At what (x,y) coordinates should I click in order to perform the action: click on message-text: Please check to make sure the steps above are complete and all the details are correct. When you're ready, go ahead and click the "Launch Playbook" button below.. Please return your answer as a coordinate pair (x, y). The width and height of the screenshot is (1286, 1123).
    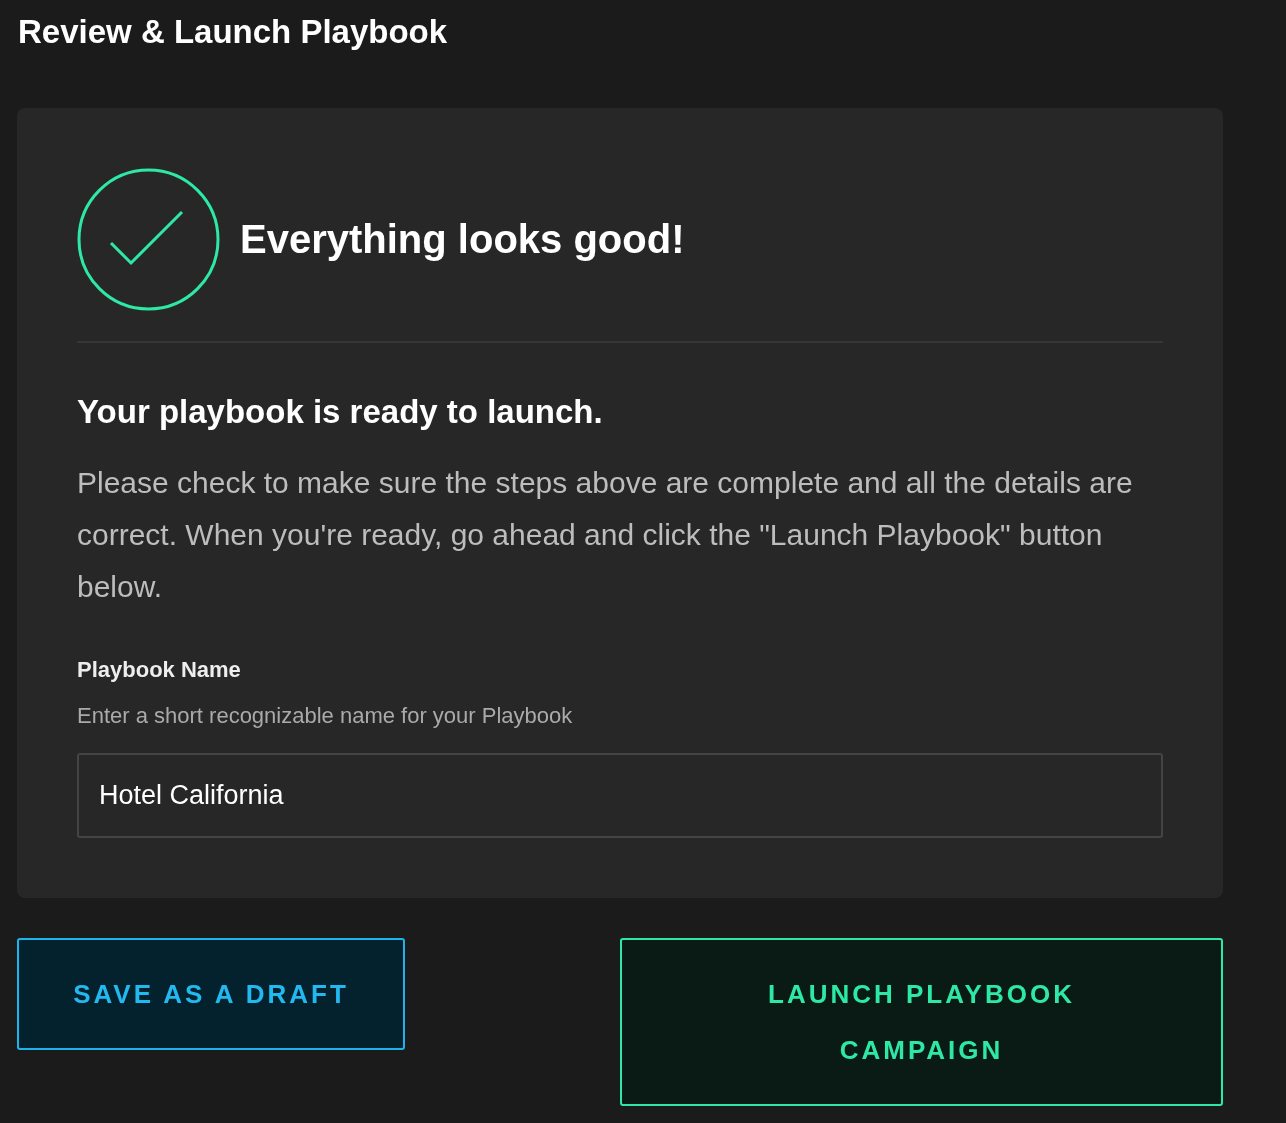
    Looking at the image, I should click on (605, 535).